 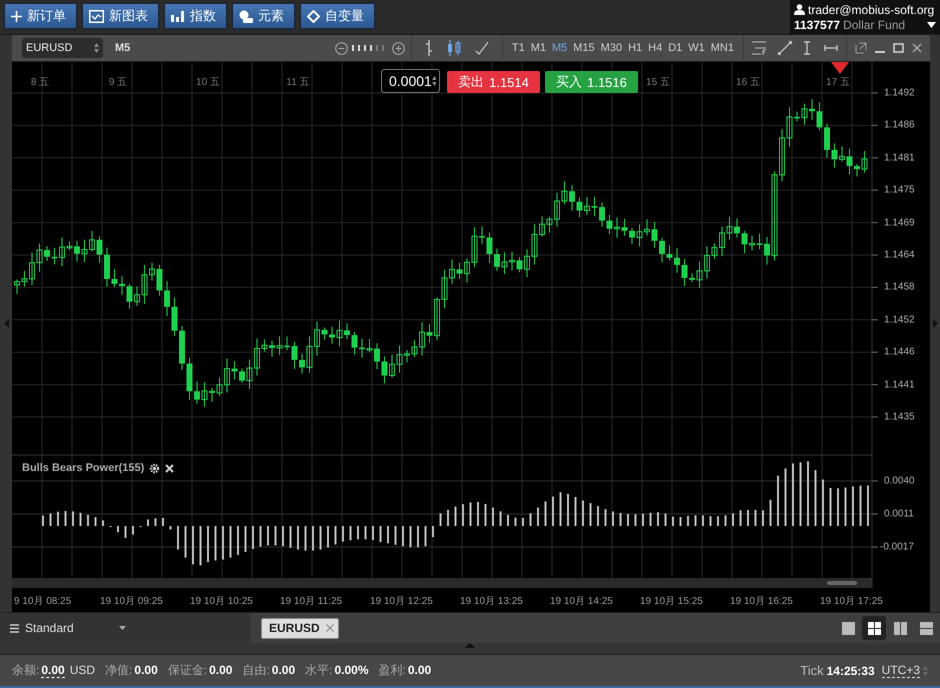 I want to click on time-label: 19 10月 14:25, so click(x=581, y=601).